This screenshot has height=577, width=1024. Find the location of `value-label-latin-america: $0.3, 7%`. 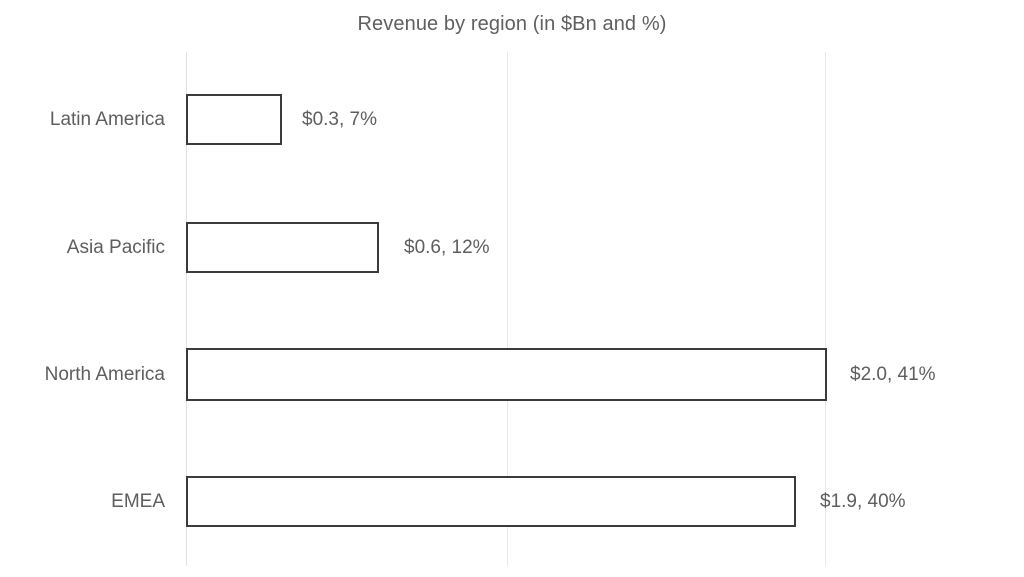

value-label-latin-america: $0.3, 7% is located at coordinates (339, 119).